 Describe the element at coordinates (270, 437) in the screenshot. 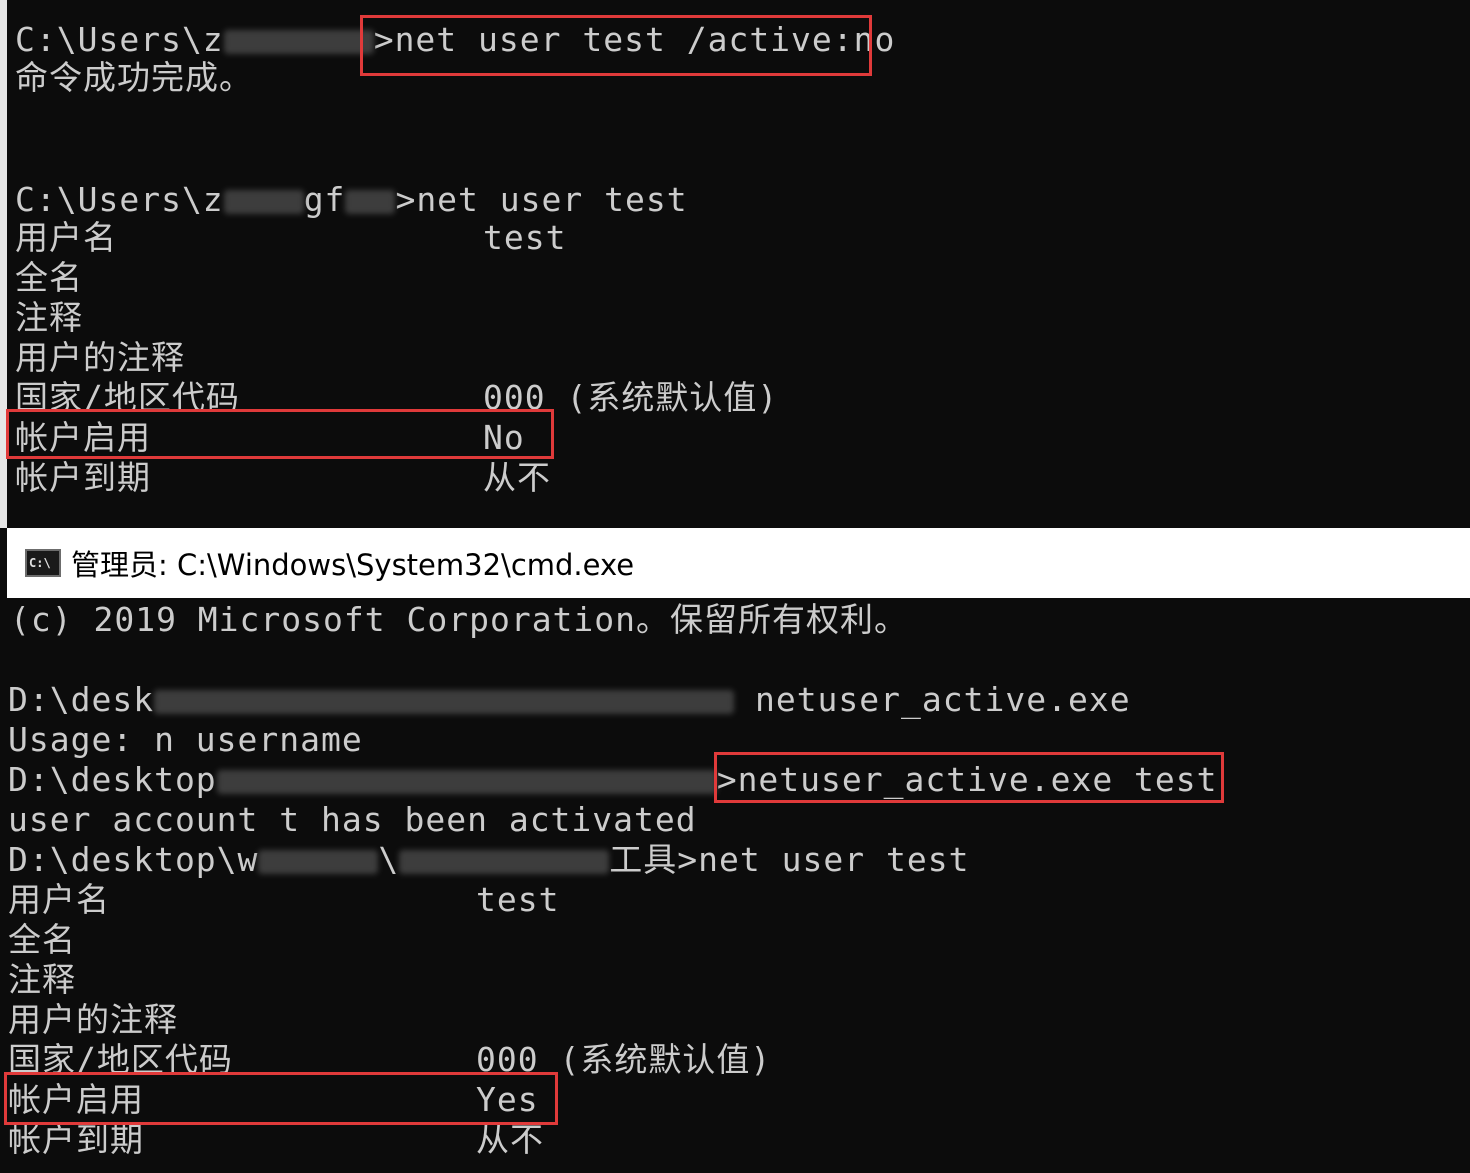

I see `field-row-account-active: 帐户启用 No` at that location.